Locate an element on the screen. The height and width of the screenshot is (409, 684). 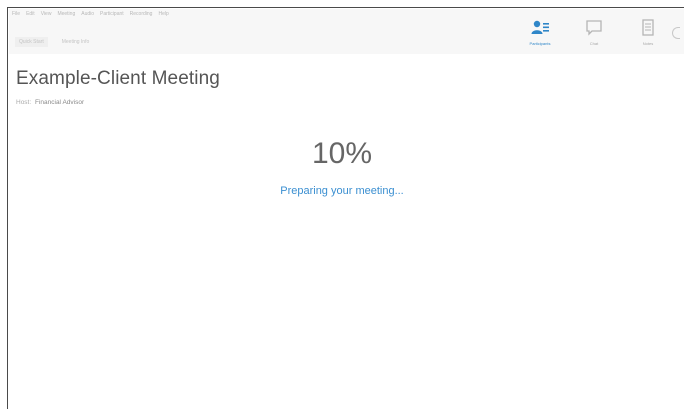
page-title: Example-Client Meeting is located at coordinates (118, 78).